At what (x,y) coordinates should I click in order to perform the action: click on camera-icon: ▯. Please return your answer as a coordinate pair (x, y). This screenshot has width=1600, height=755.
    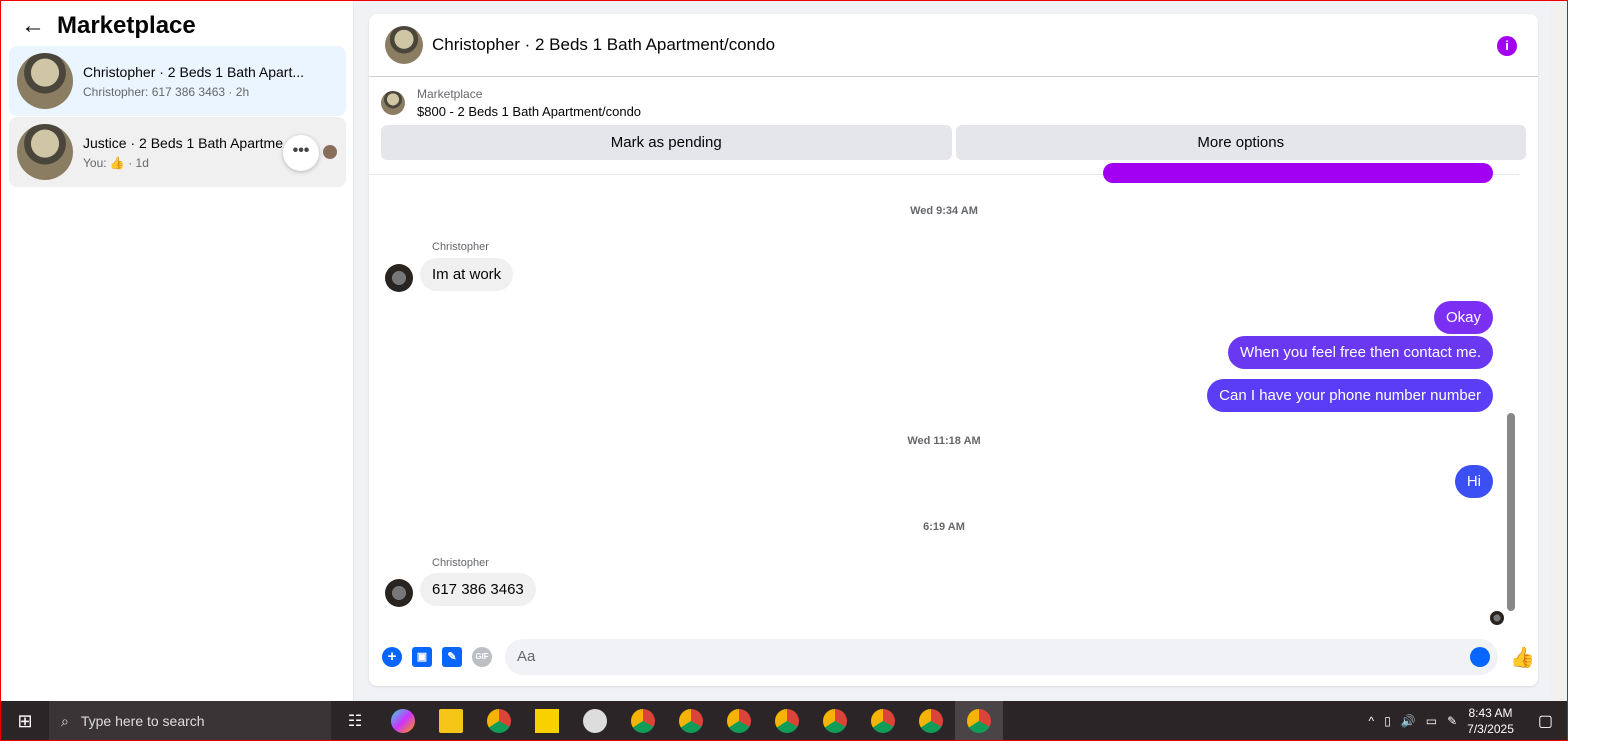
    Looking at the image, I should click on (1387, 721).